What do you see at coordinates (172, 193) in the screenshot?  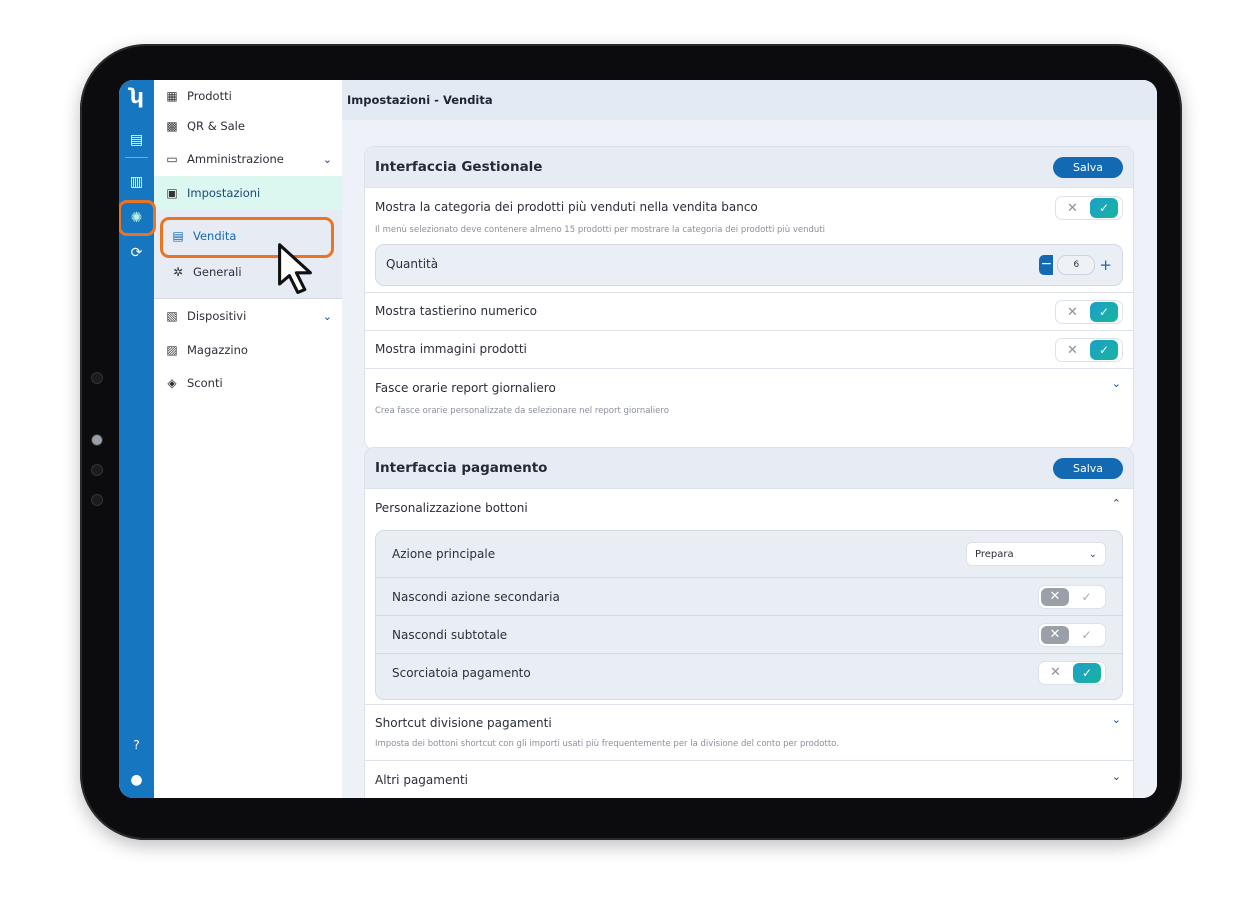 I see `settings-icon: ▣` at bounding box center [172, 193].